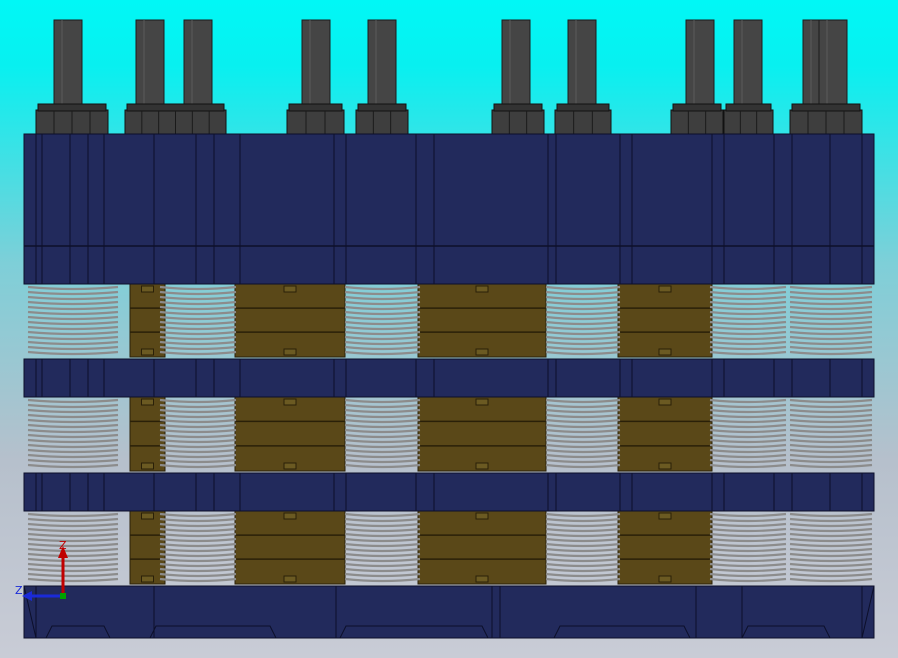 The image size is (898, 658). I want to click on middle-plate-upper, so click(449, 378).